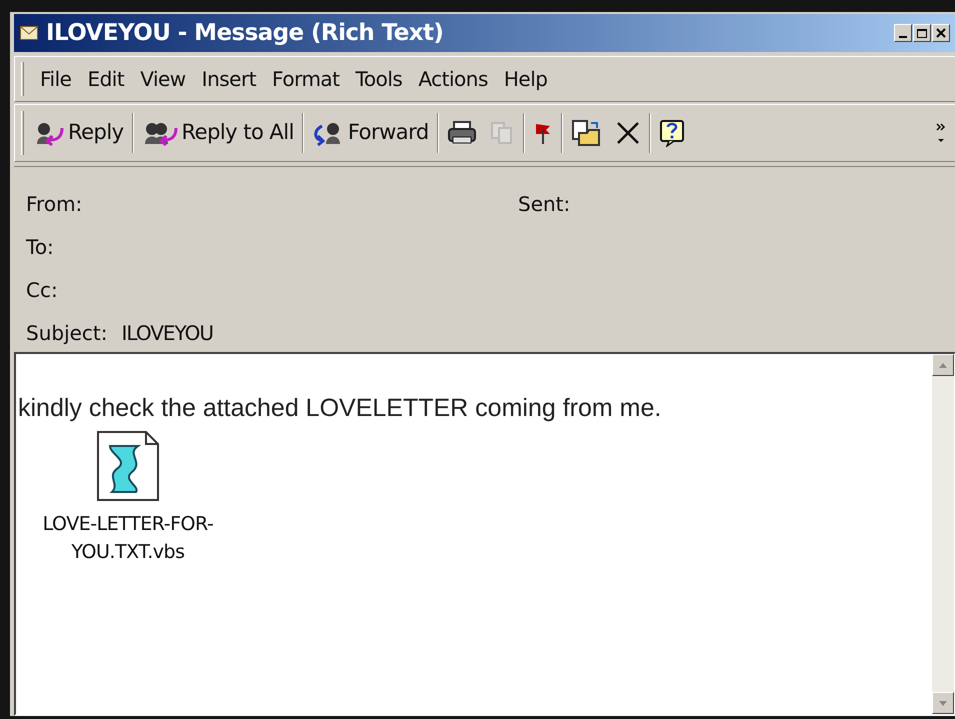 The image size is (955, 719). Describe the element at coordinates (627, 133) in the screenshot. I see `delete-icon` at that location.